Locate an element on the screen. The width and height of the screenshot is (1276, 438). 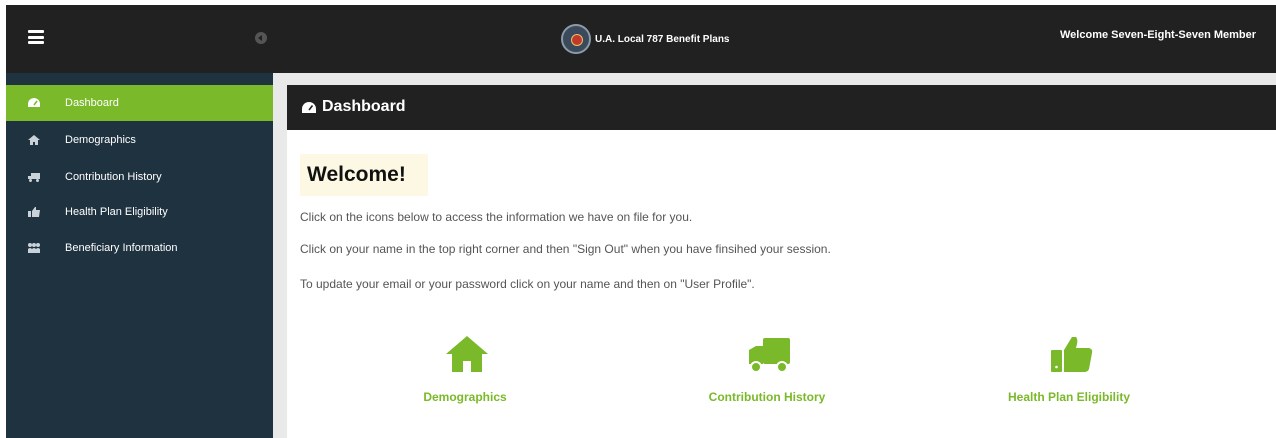
sidebar-item-label: Demographics is located at coordinates (100, 140).